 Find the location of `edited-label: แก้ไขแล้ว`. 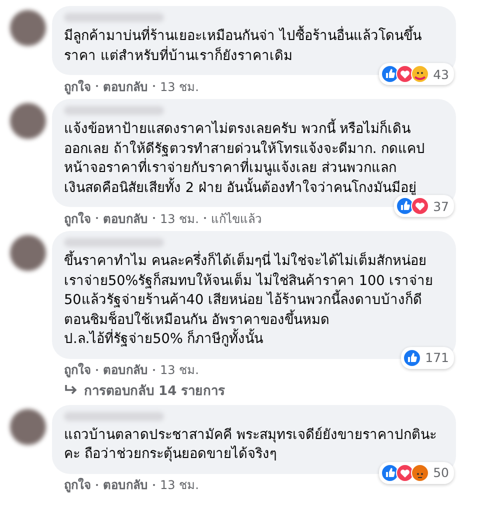

edited-label: แก้ไขแล้ว is located at coordinates (236, 218).